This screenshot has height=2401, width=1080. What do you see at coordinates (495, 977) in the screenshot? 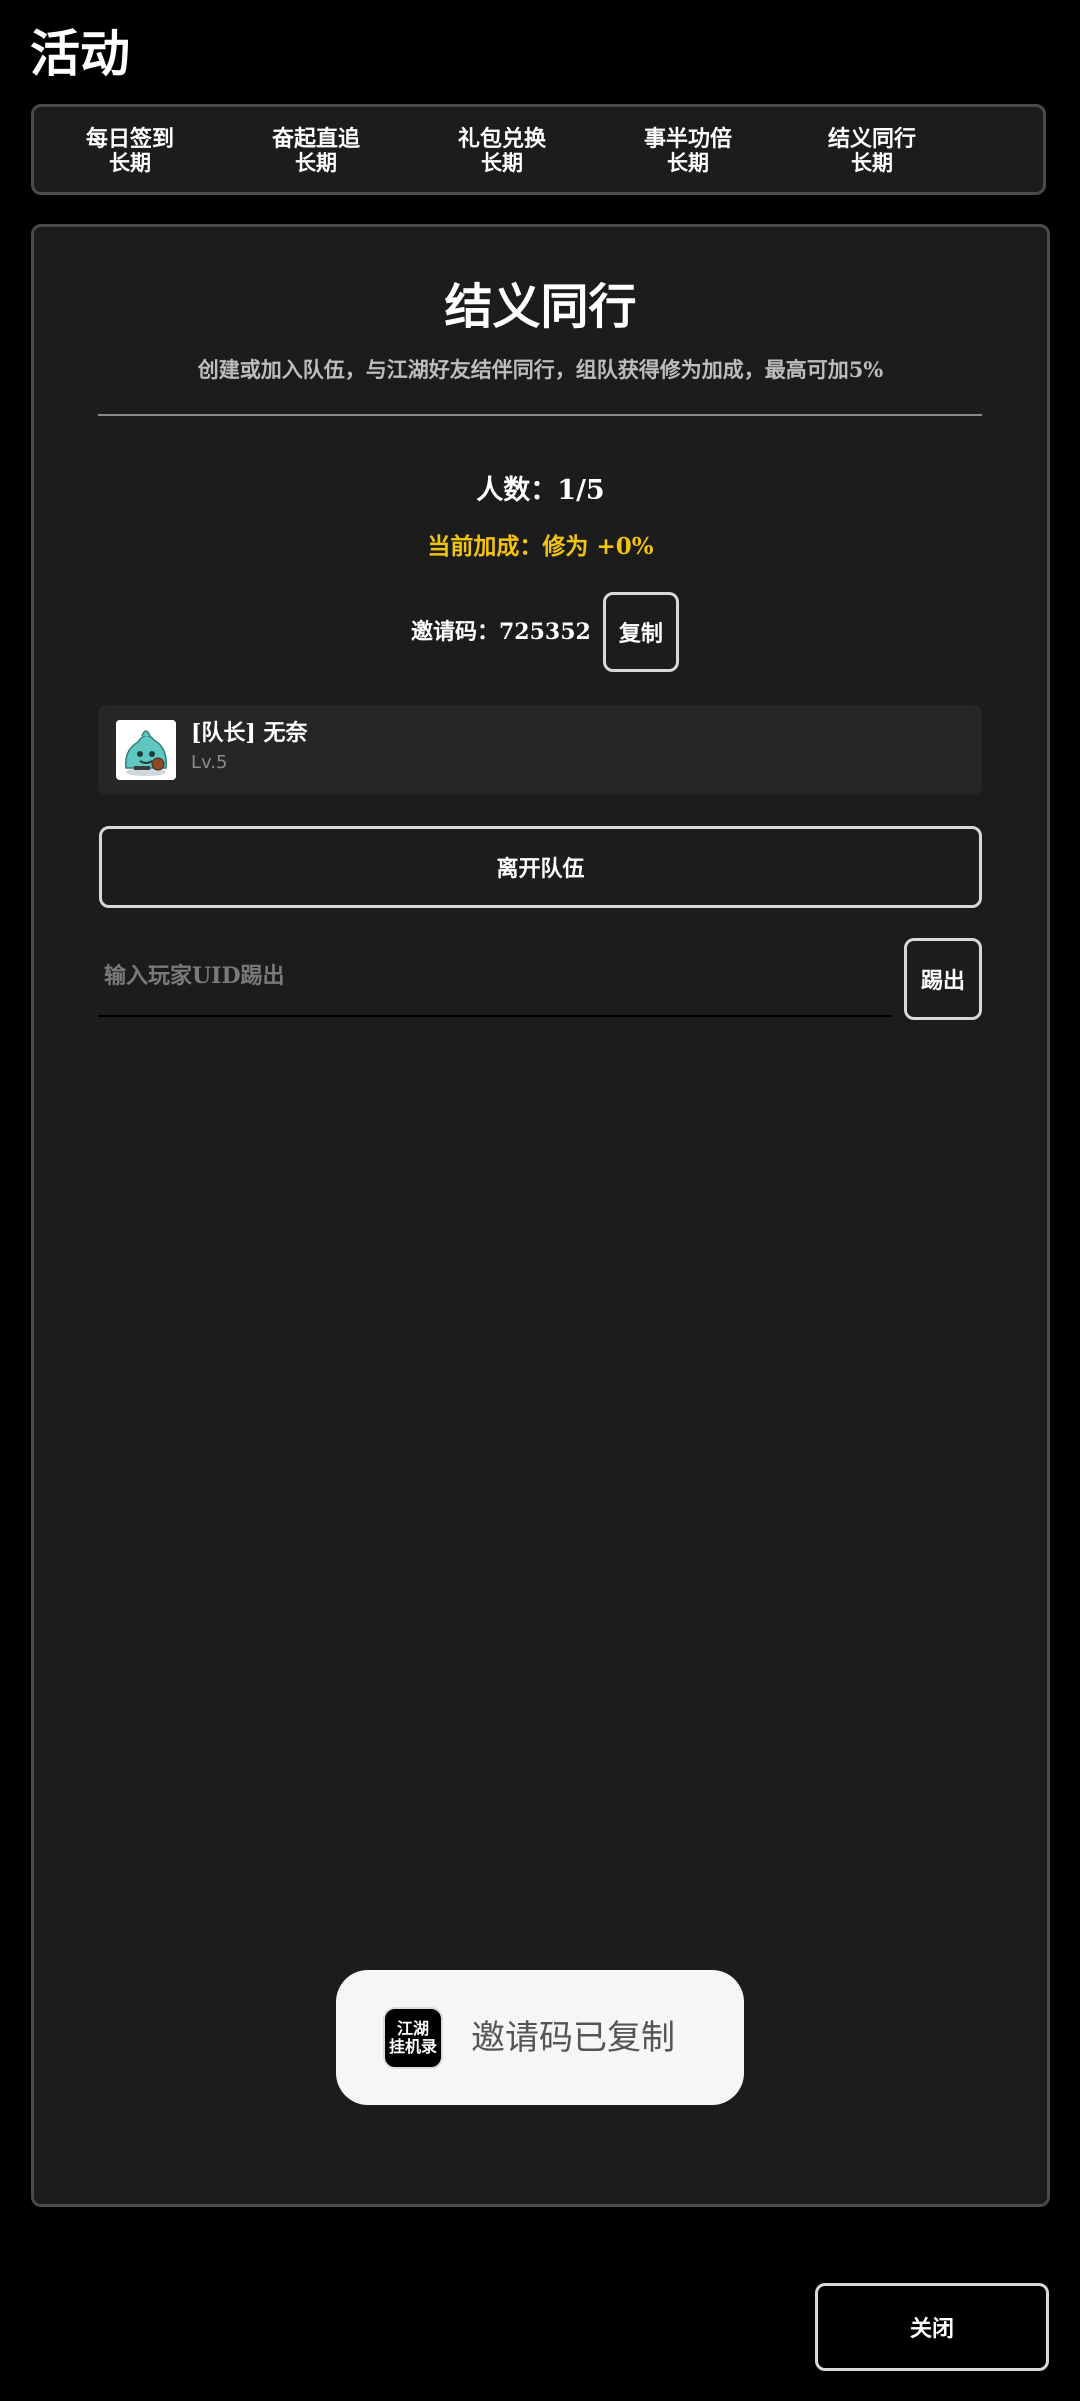
I see `kick-uid-input` at bounding box center [495, 977].